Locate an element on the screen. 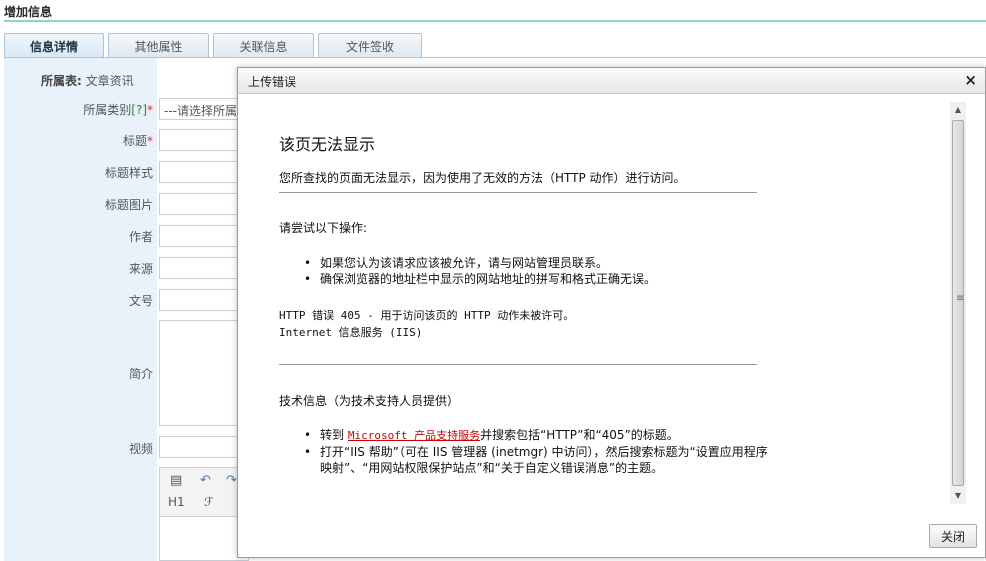  author-label: 作者 is located at coordinates (140, 237).